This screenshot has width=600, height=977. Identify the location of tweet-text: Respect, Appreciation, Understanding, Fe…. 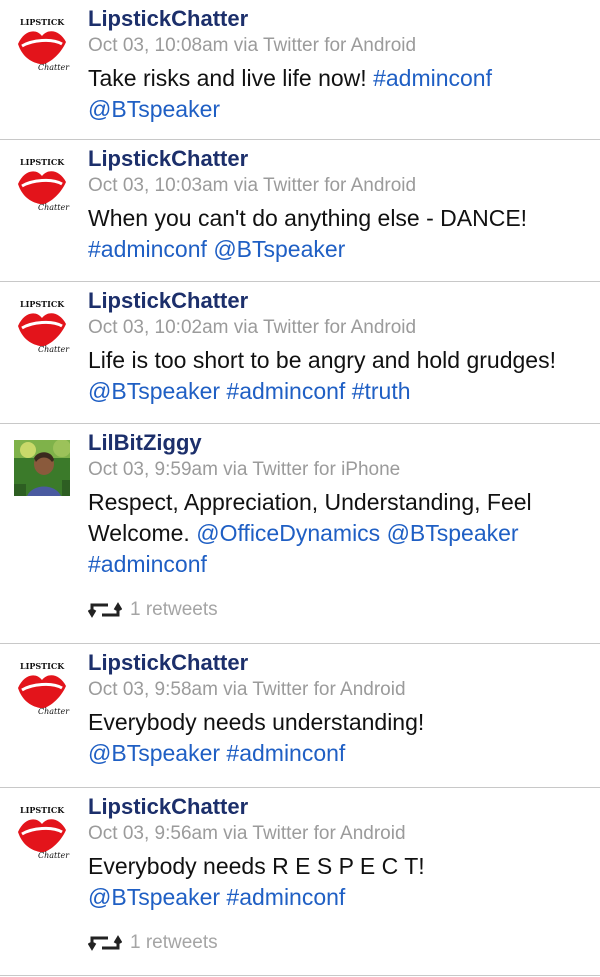
(310, 533).